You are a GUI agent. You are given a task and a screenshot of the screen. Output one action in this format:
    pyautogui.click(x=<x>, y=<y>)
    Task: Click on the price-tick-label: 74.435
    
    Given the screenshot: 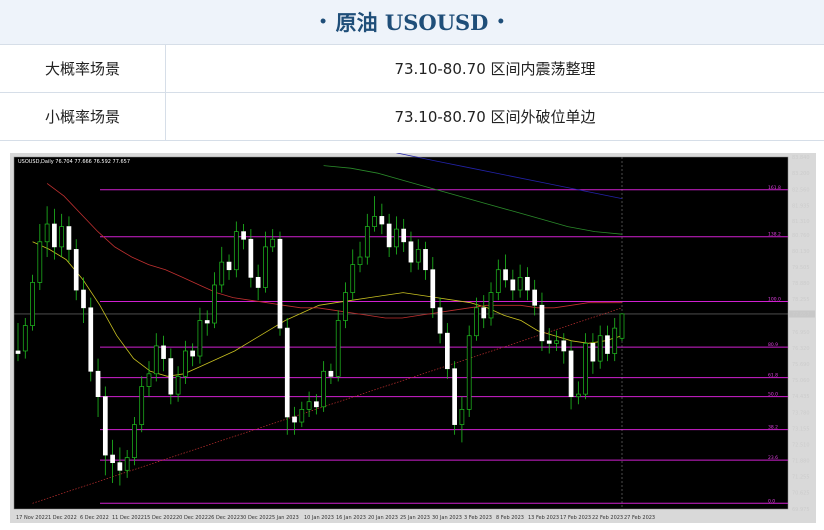 What is the action you would take?
    pyautogui.click(x=801, y=397)
    